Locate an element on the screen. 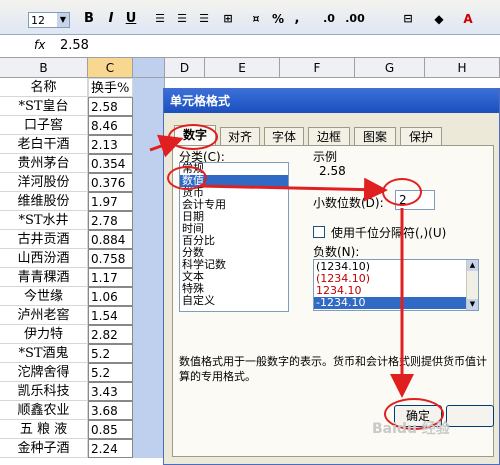  annotation-circle-decimal is located at coordinates (402, 192).